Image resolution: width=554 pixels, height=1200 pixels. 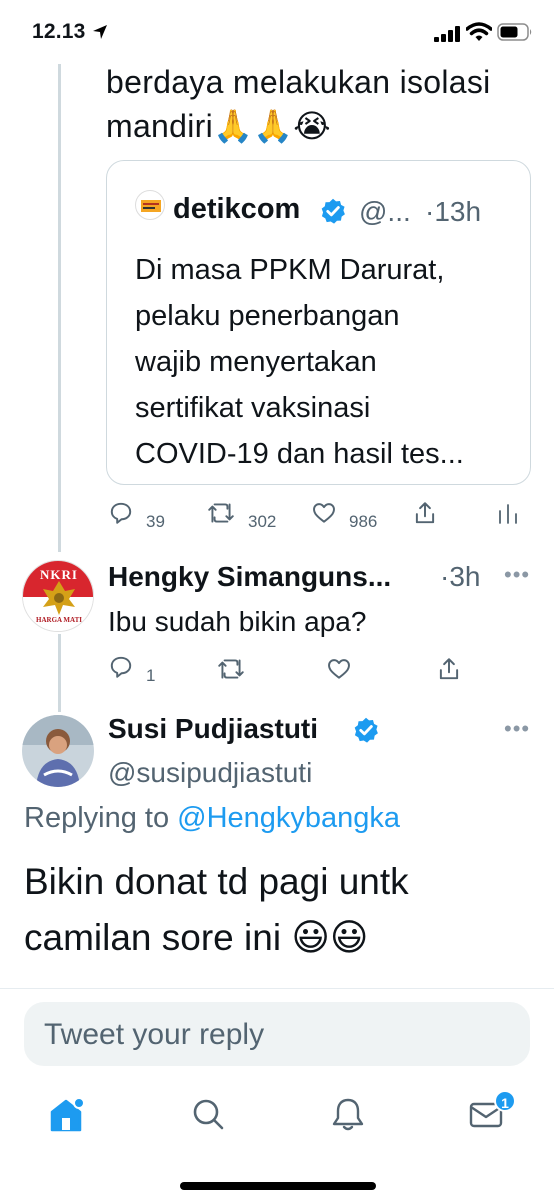 I want to click on messages-badge: 1, so click(x=505, y=1101).